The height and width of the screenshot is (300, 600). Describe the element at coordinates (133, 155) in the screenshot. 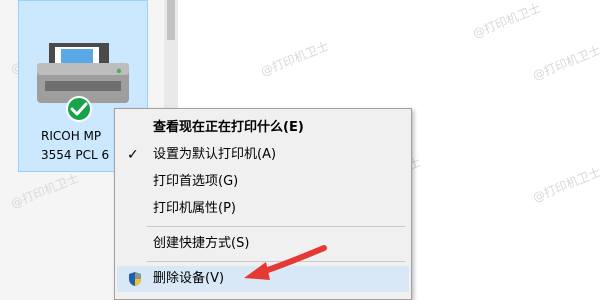

I see `check-icon: ✓` at that location.